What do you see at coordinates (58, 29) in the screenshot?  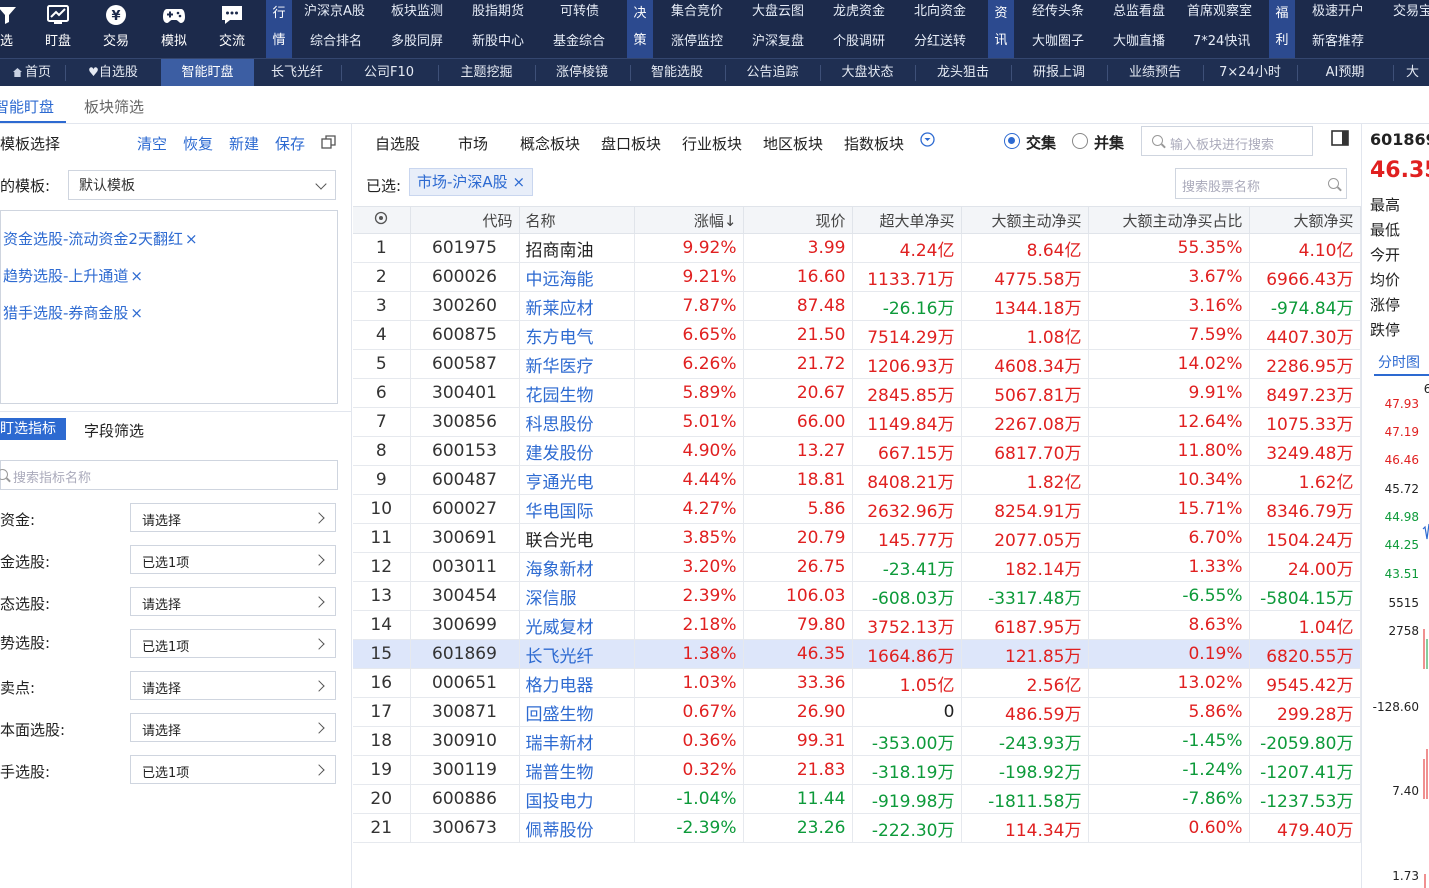 I see `toolbar-watch-button: 盯盘` at bounding box center [58, 29].